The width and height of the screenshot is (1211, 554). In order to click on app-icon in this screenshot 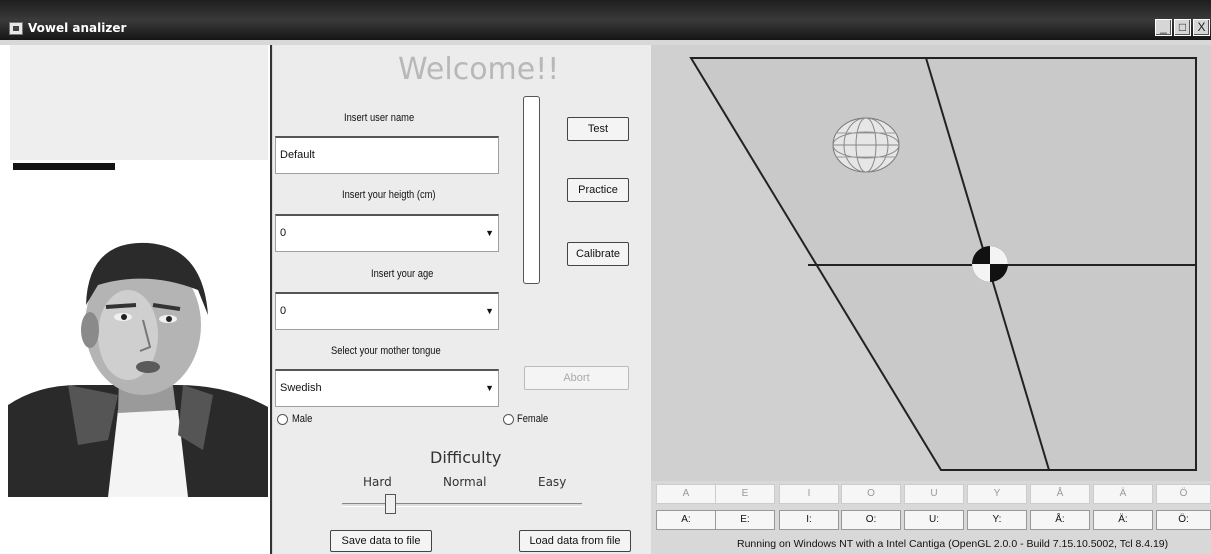, I will do `click(16, 28)`.